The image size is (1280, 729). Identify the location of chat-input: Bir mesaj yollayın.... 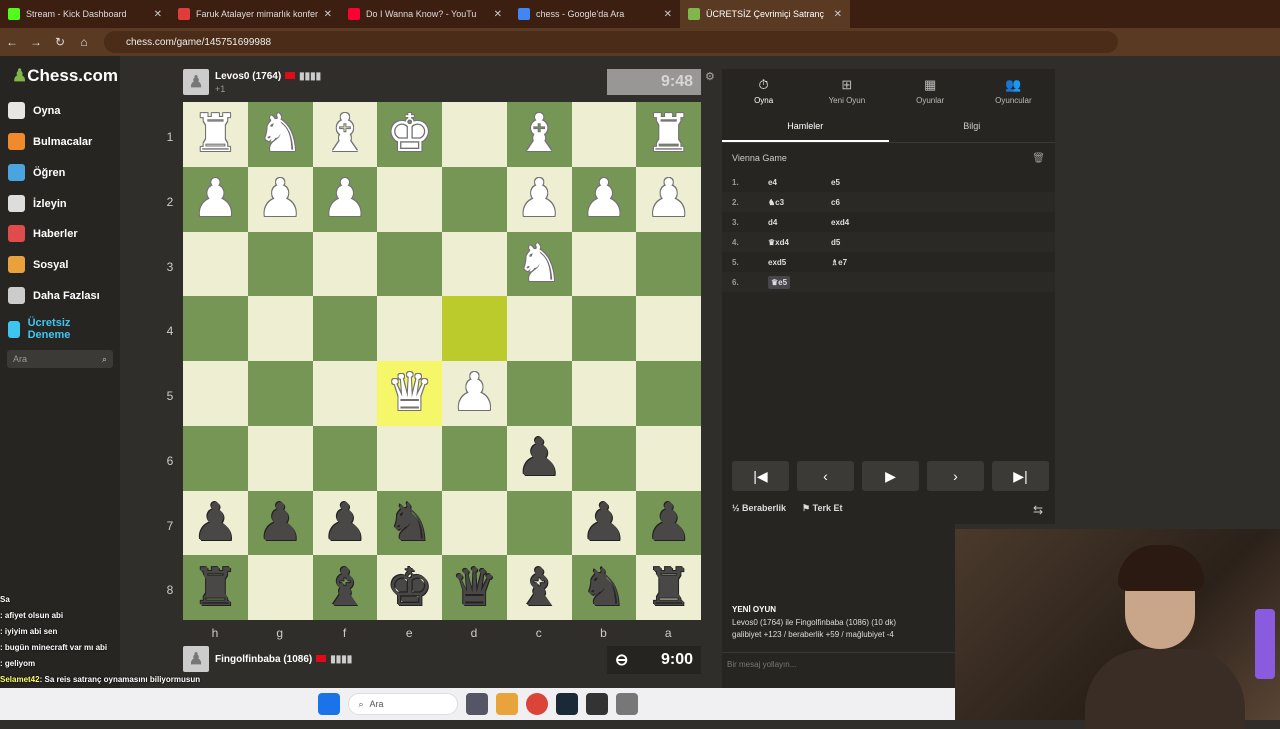
(838, 665).